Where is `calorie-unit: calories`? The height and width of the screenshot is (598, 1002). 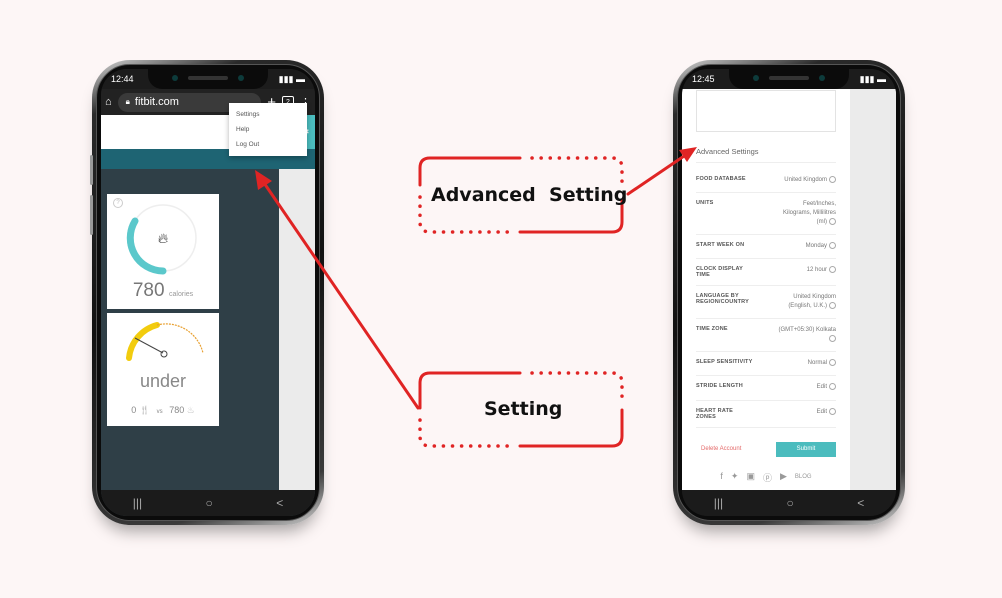
calorie-unit: calories is located at coordinates (181, 294).